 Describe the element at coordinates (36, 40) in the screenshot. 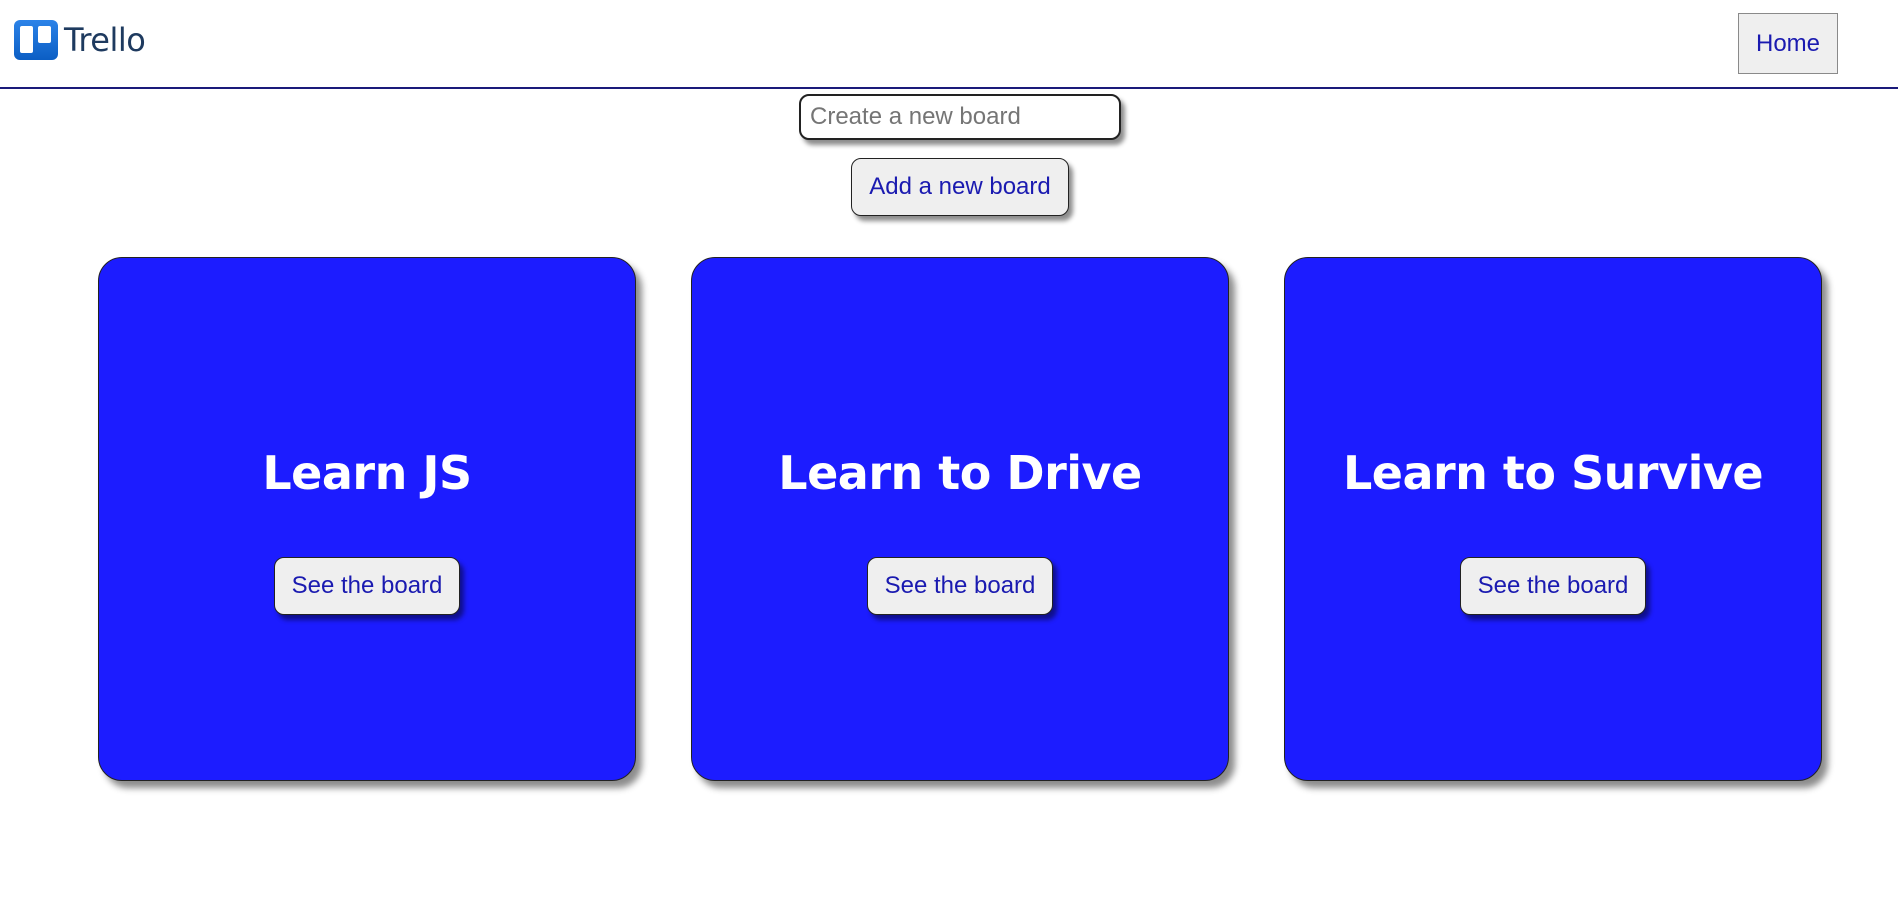

I see `trello-board-icon` at that location.